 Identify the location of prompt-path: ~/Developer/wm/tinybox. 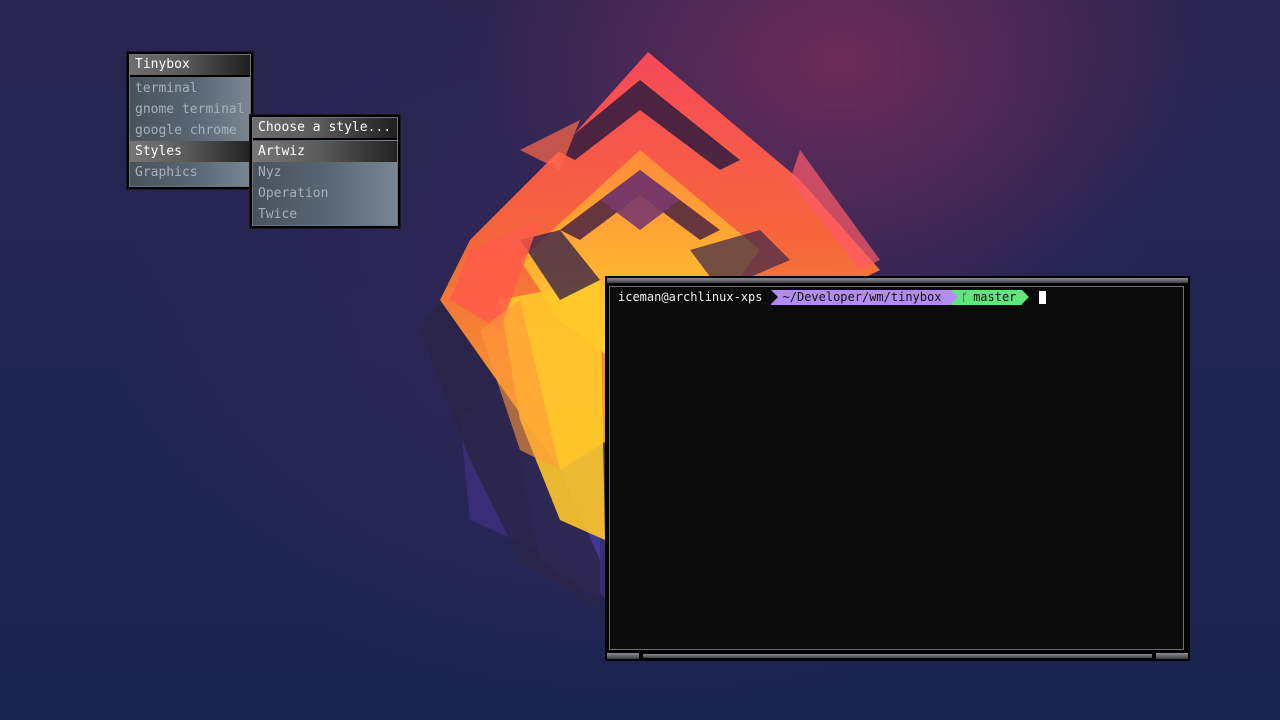
(862, 296).